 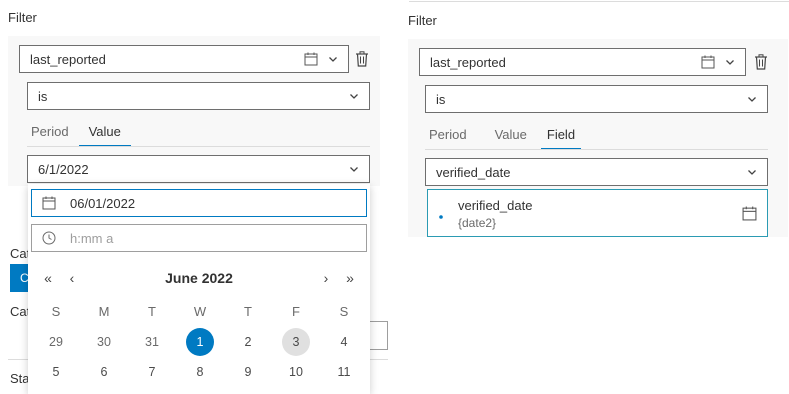 I want to click on calendar-day-selected: 1, so click(x=200, y=342).